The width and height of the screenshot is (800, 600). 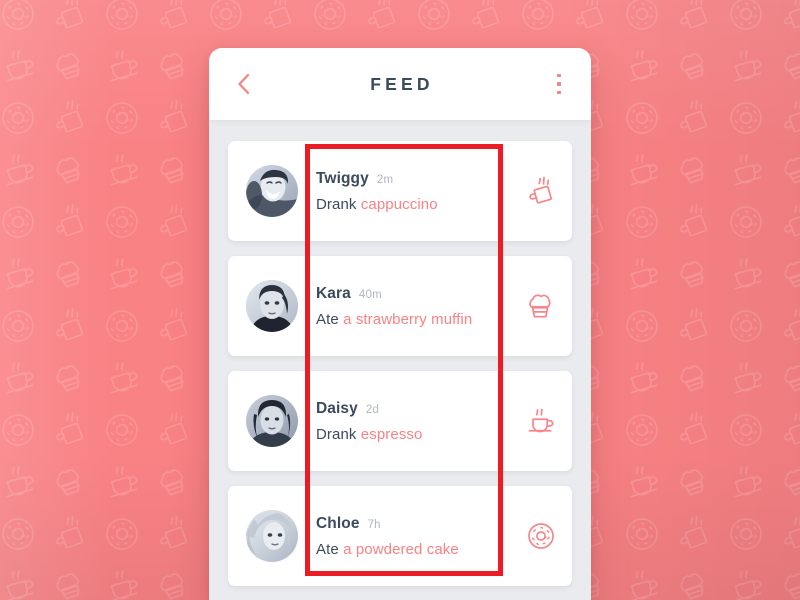 I want to click on activity-text: Drank espresso, so click(x=413, y=434).